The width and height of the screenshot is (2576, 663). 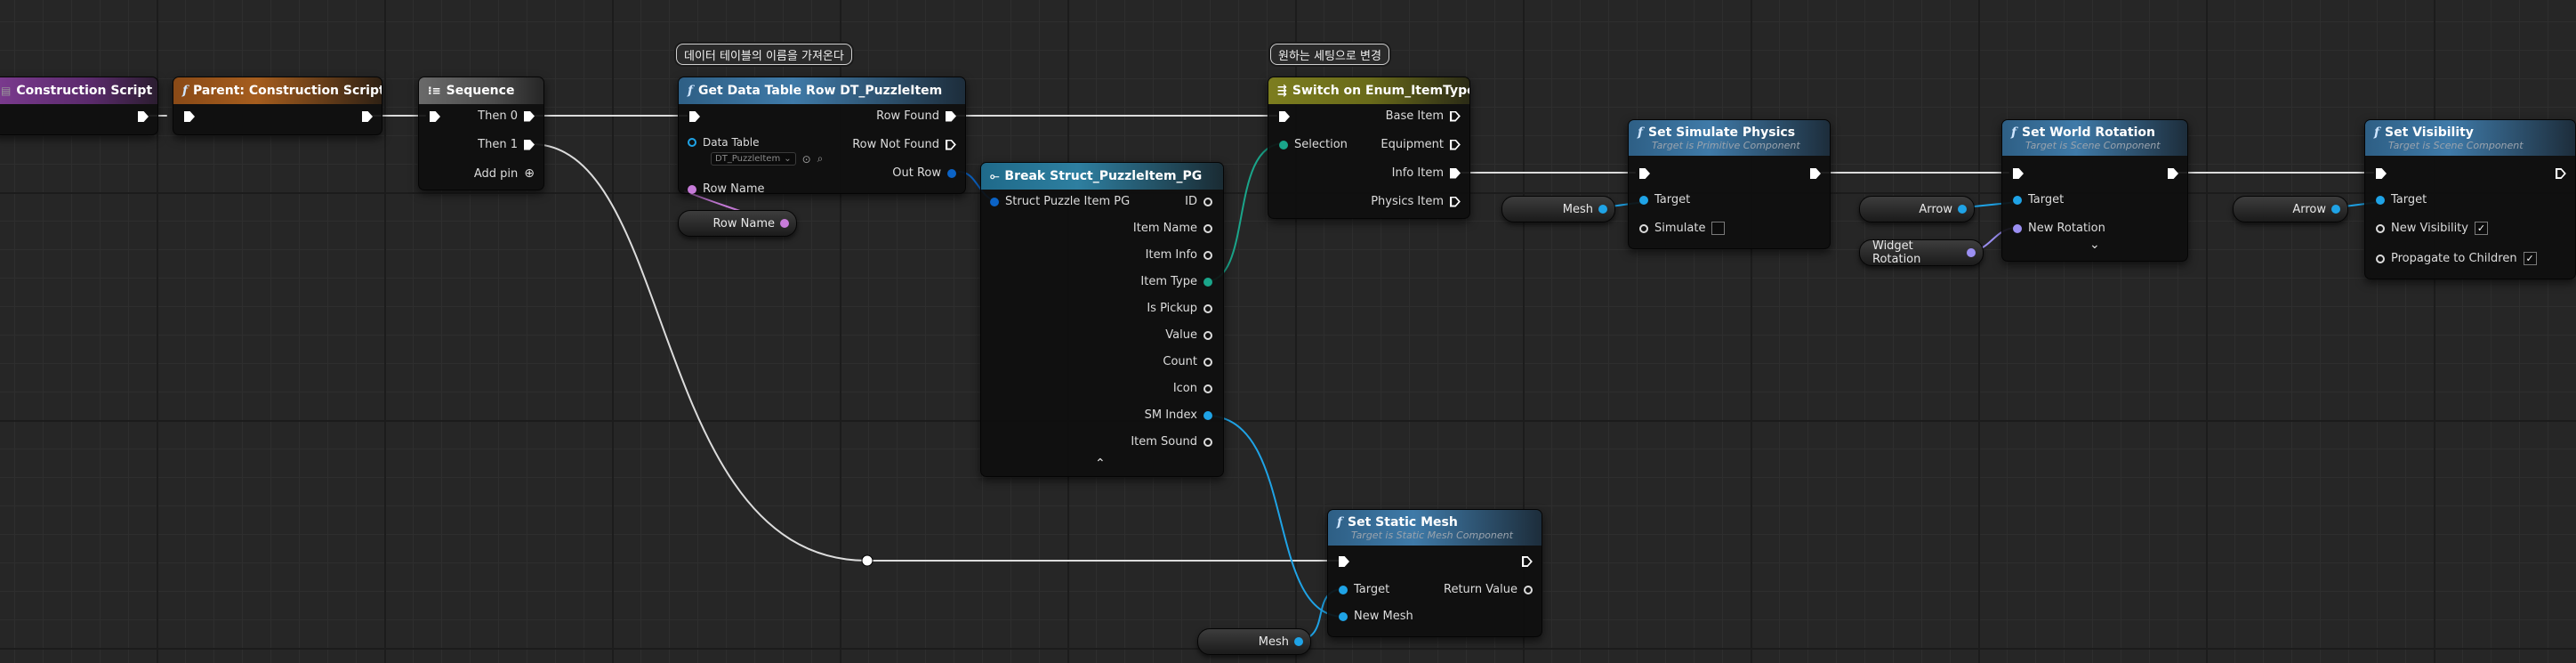 I want to click on node-title: Parent: Construction Script, so click(x=287, y=91).